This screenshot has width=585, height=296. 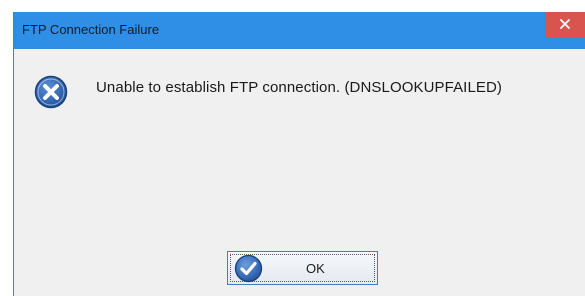 I want to click on close-icon, so click(x=565, y=25).